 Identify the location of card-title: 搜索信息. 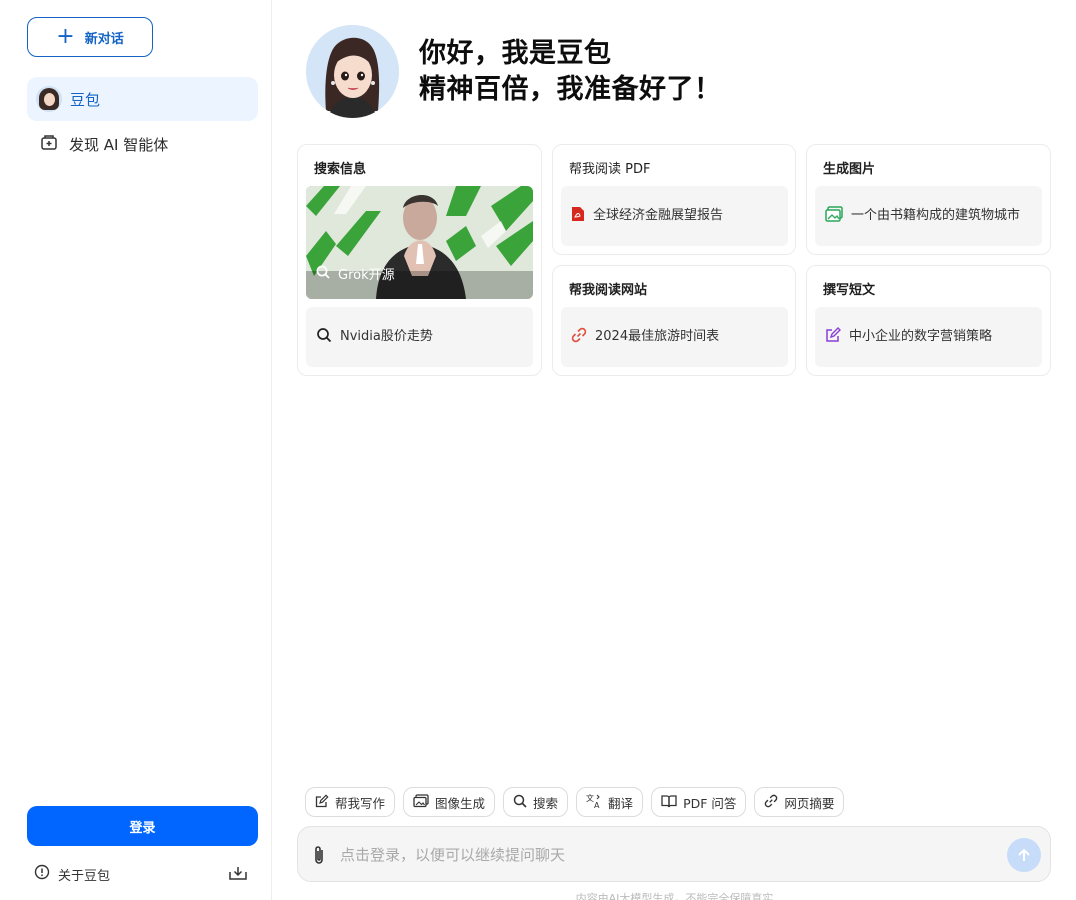
(340, 169).